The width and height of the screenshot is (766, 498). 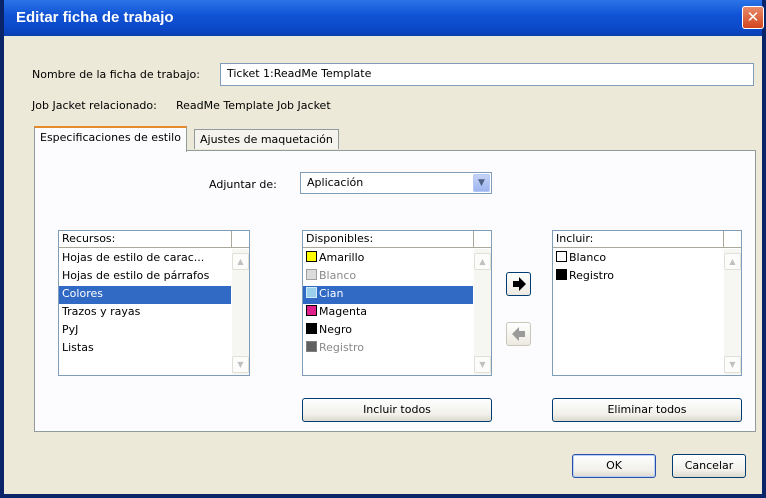 What do you see at coordinates (487, 74) in the screenshot?
I see `ticket-name-field: Ticket 1:ReadMe Template` at bounding box center [487, 74].